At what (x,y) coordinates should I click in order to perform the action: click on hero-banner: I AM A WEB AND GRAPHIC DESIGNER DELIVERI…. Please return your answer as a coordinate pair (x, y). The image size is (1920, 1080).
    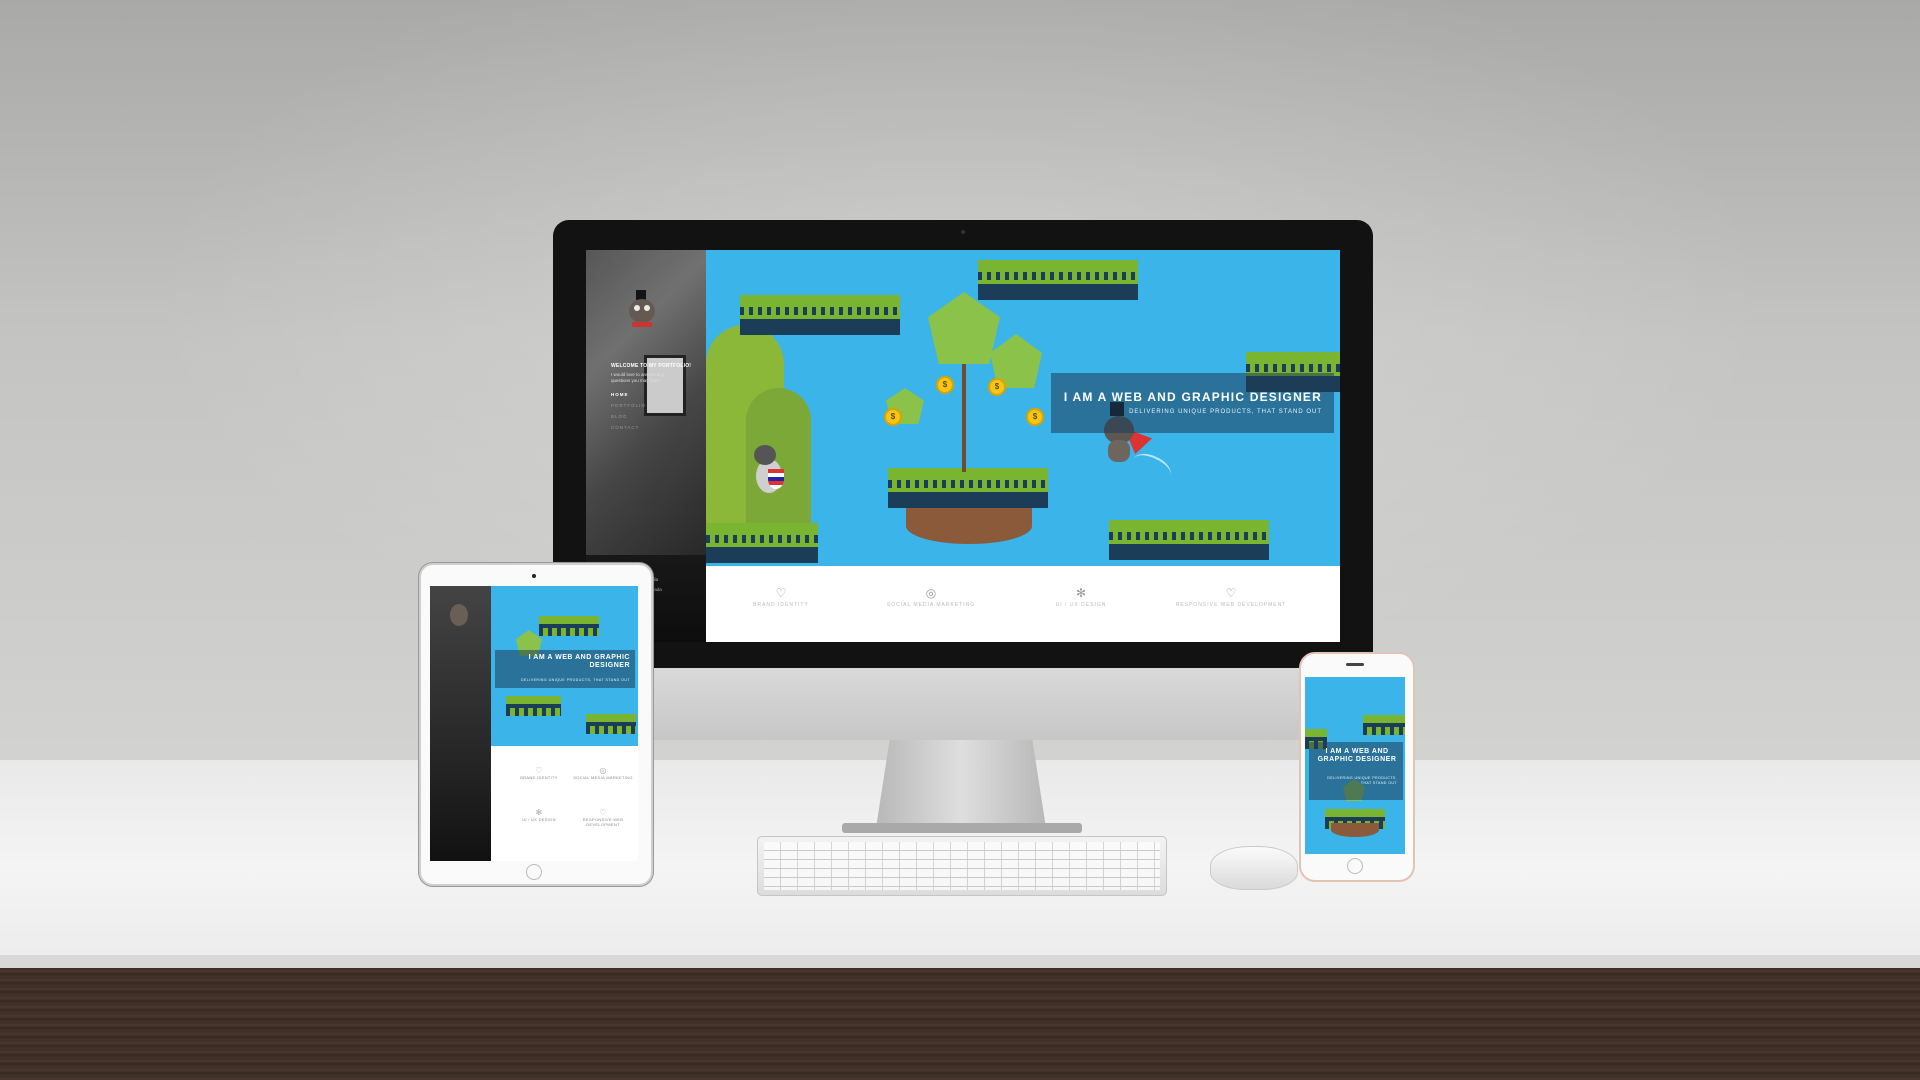
    Looking at the image, I should click on (1192, 403).